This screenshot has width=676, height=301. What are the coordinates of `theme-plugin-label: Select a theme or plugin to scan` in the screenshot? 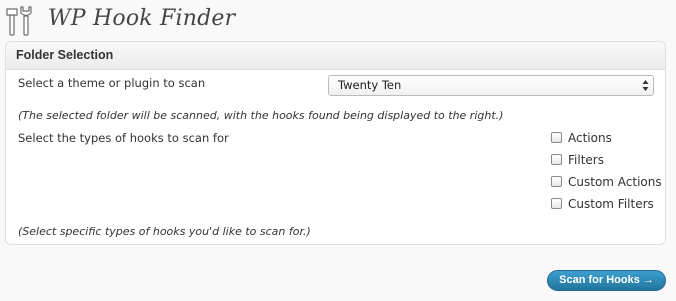 It's located at (112, 83).